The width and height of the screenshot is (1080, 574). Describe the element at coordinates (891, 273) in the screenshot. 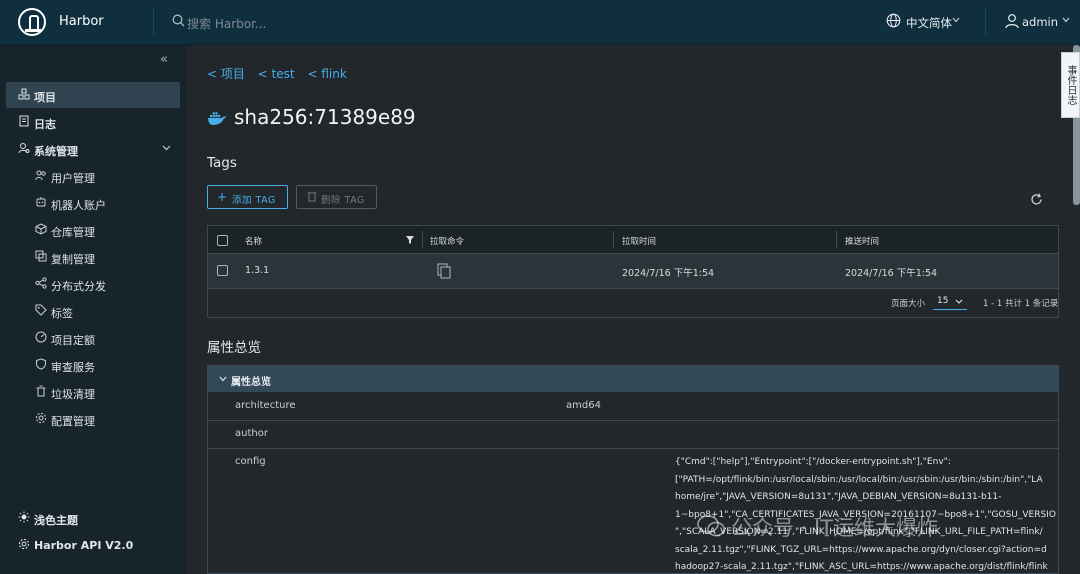

I see `push-time: 2024/7/16 下午1:54` at that location.